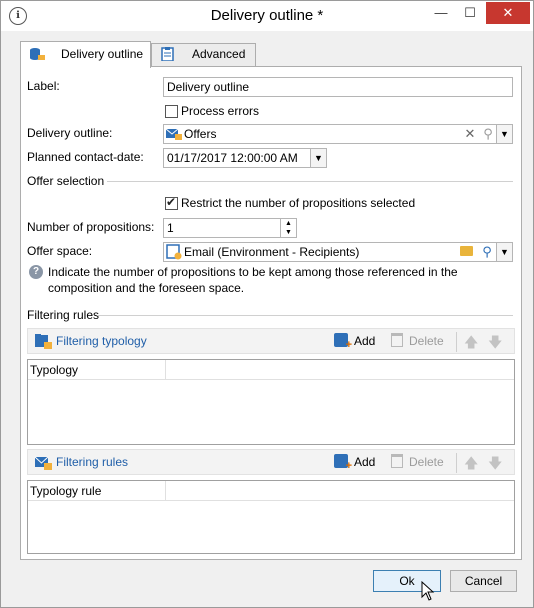  Describe the element at coordinates (271, 402) in the screenshot. I see `typology-grid: Typology` at that location.